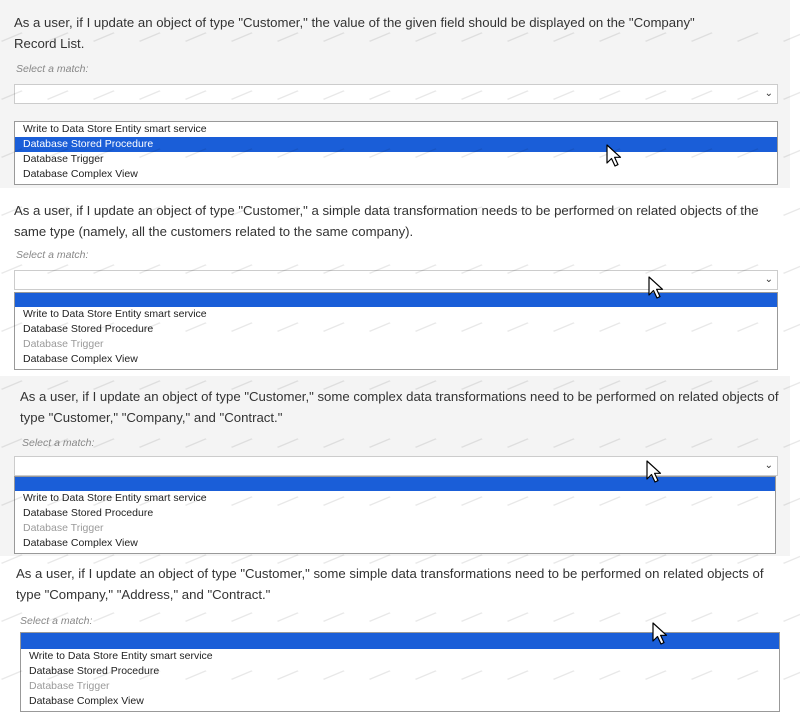 The height and width of the screenshot is (722, 800). I want to click on match-select-1: ⌄, so click(396, 94).